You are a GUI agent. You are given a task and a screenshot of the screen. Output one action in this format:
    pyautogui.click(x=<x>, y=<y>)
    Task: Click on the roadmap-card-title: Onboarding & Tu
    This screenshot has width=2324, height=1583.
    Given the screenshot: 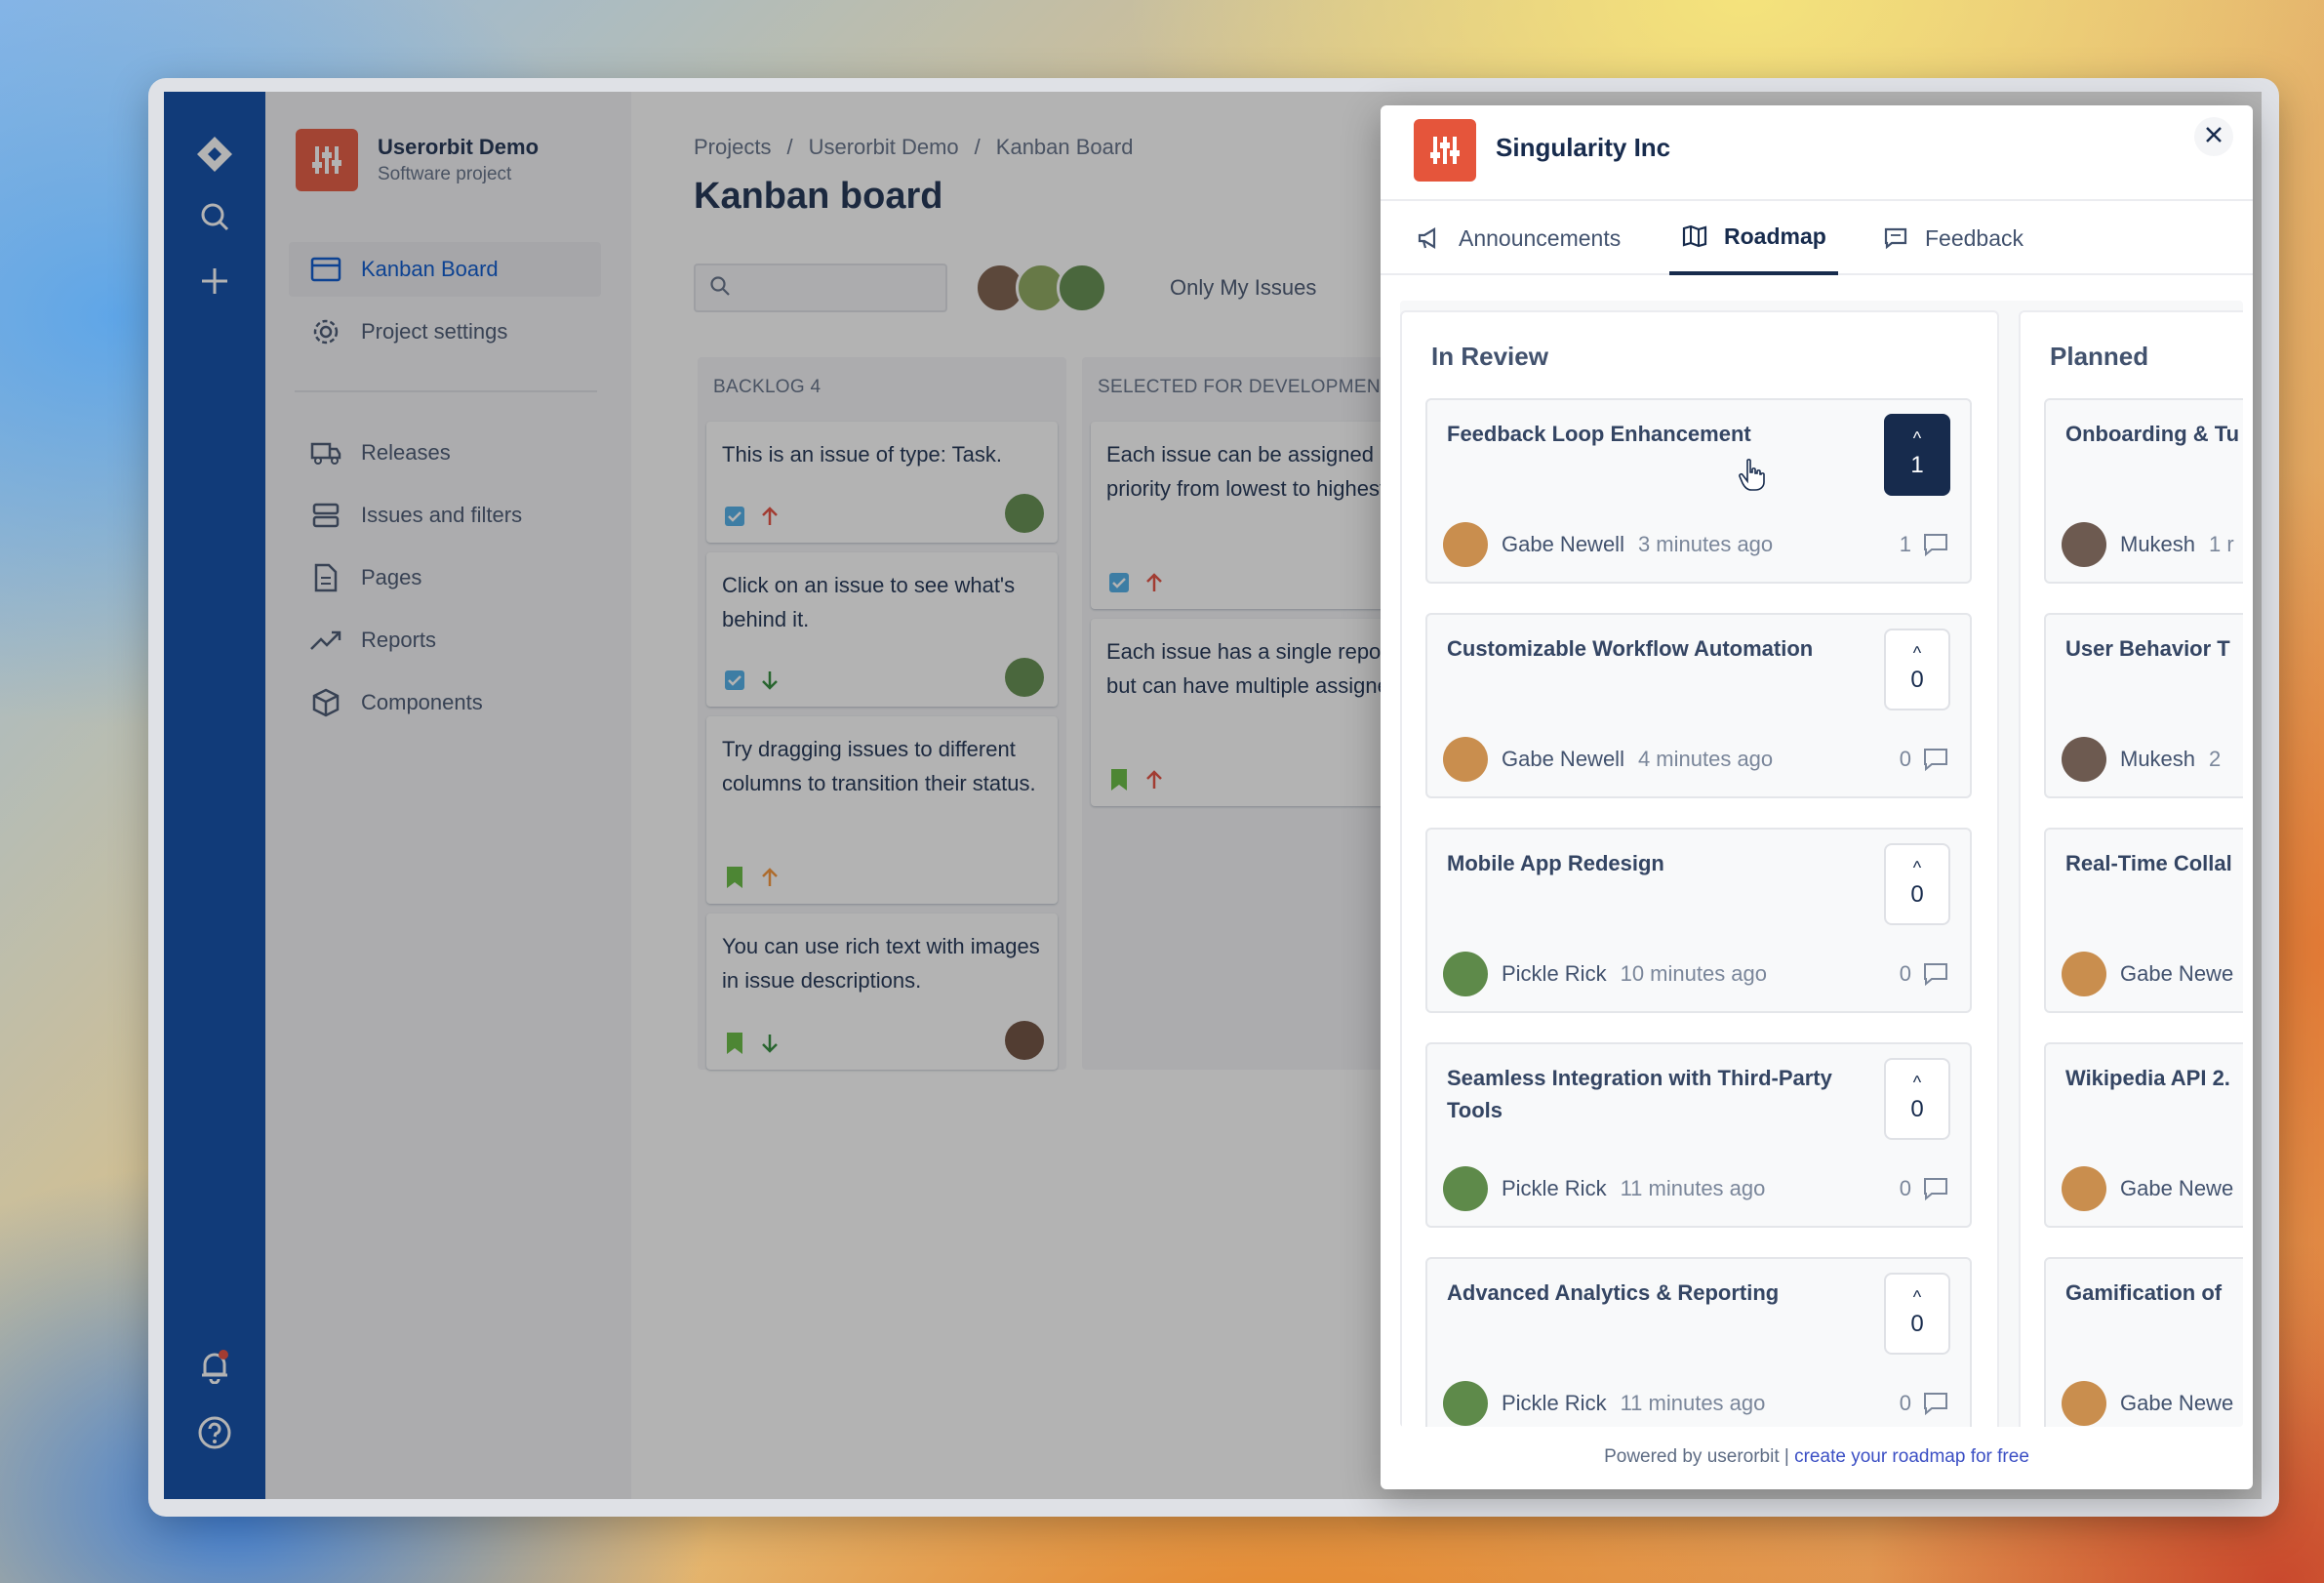 What is the action you would take?
    pyautogui.click(x=2152, y=434)
    